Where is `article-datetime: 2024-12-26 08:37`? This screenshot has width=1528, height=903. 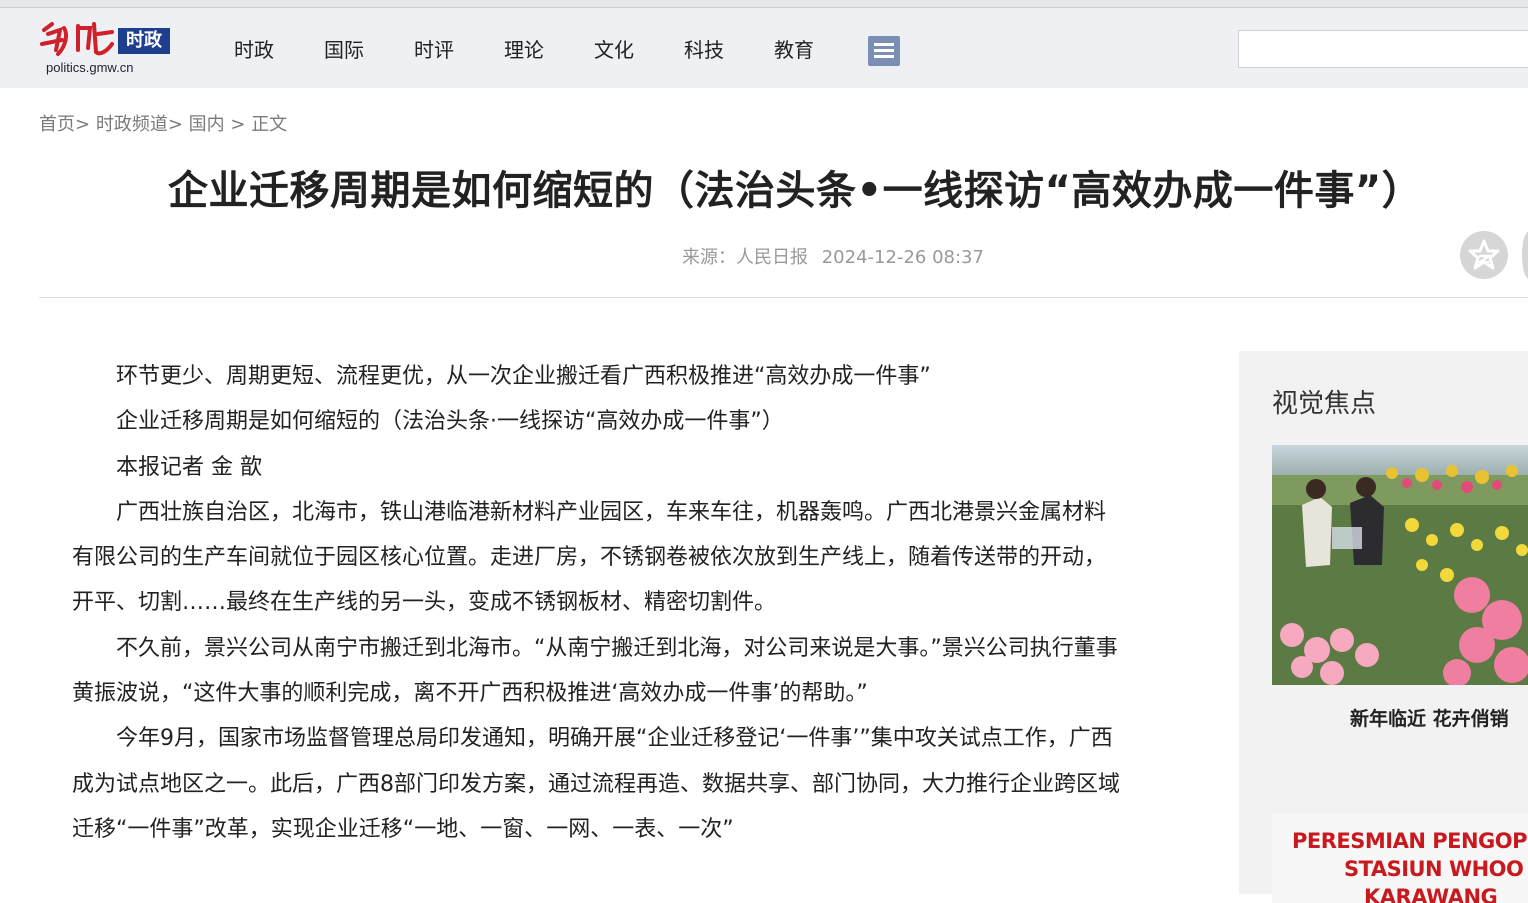 article-datetime: 2024-12-26 08:37 is located at coordinates (902, 257).